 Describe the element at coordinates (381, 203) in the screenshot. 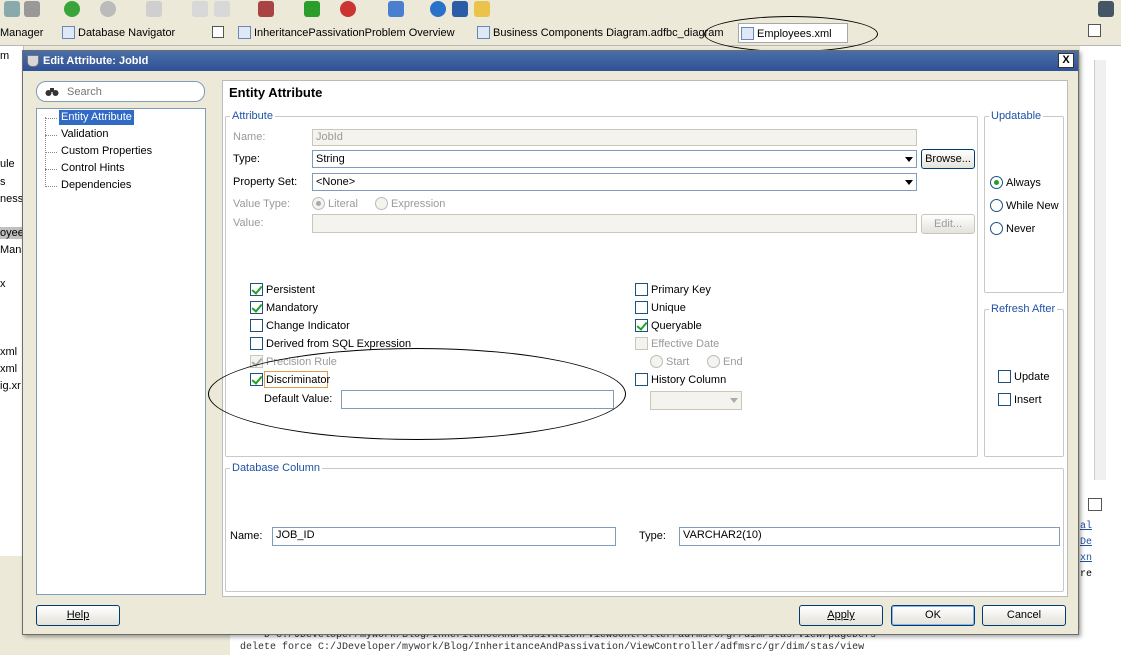

I see `expression-radio` at that location.